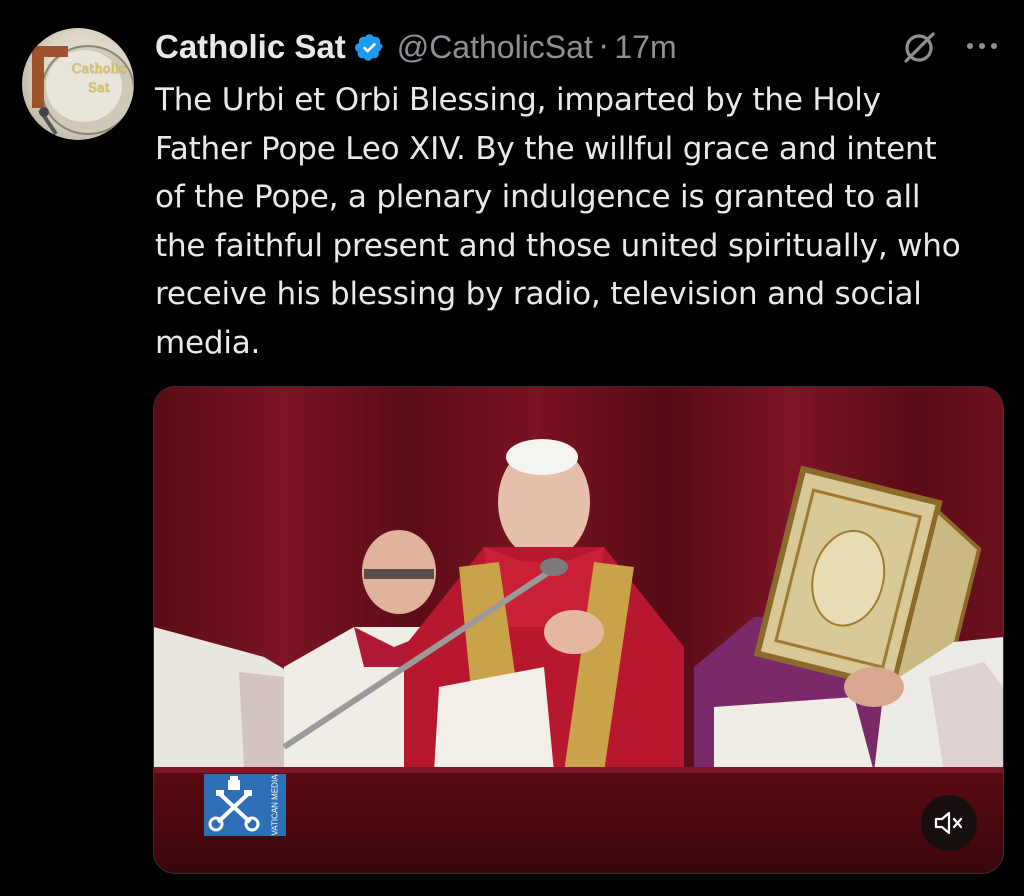 Image resolution: width=1024 pixels, height=896 pixels. What do you see at coordinates (250, 47) in the screenshot?
I see `author-display-name: Catholic Sat` at bounding box center [250, 47].